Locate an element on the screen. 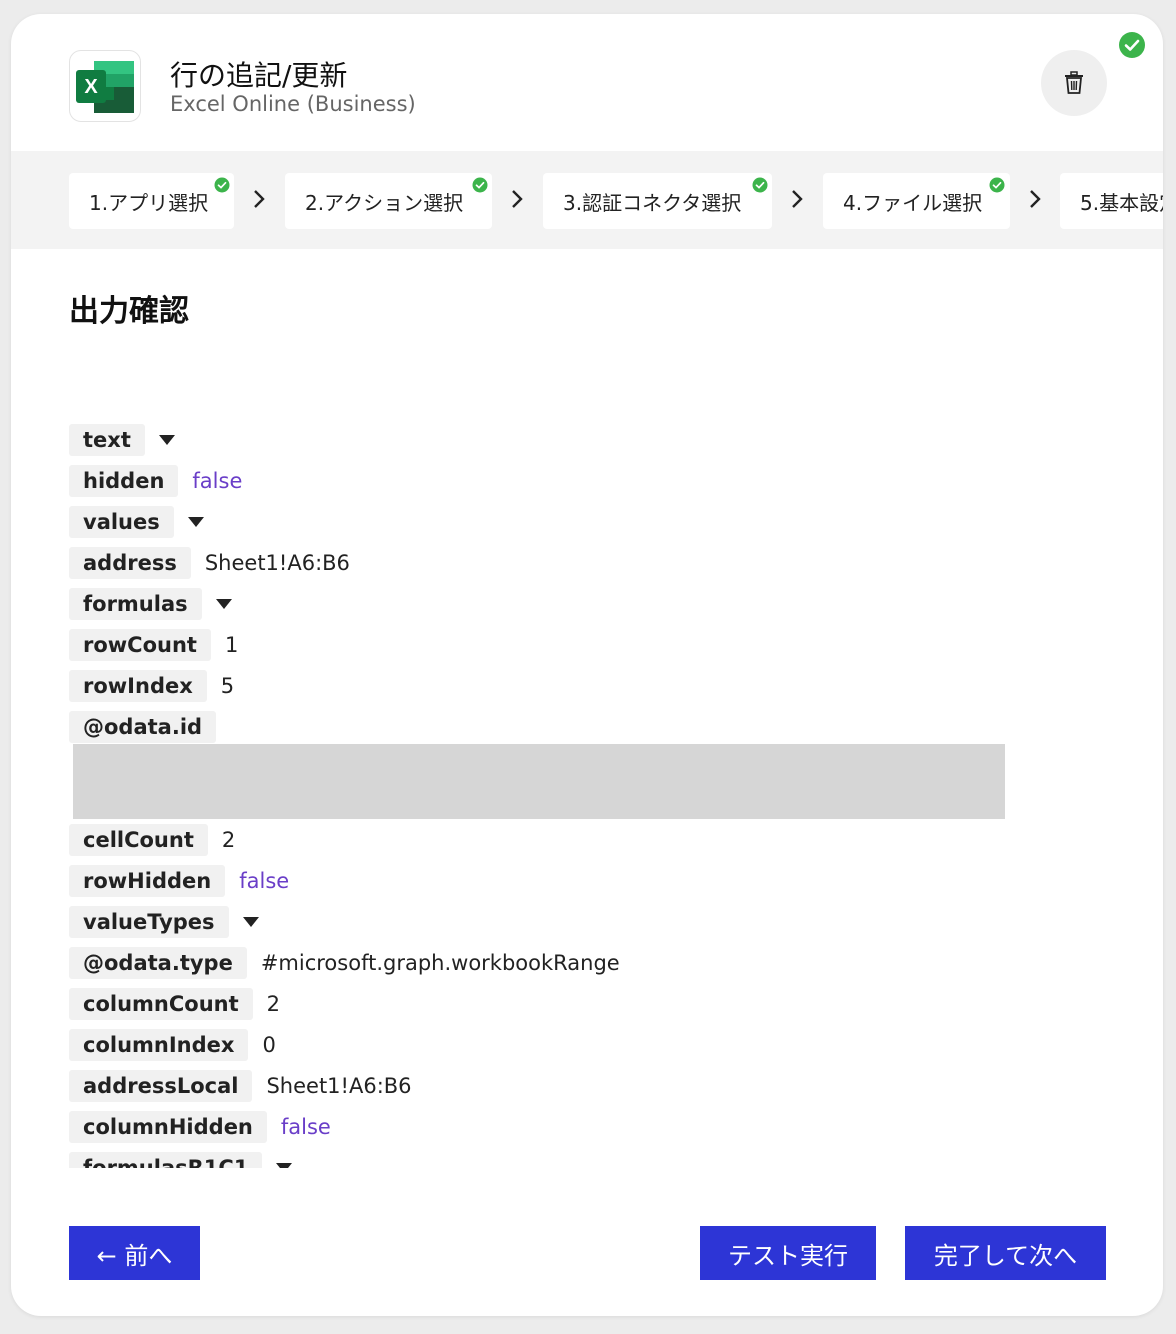 This screenshot has height=1334, width=1176. output-row: formulas is located at coordinates (150, 604).